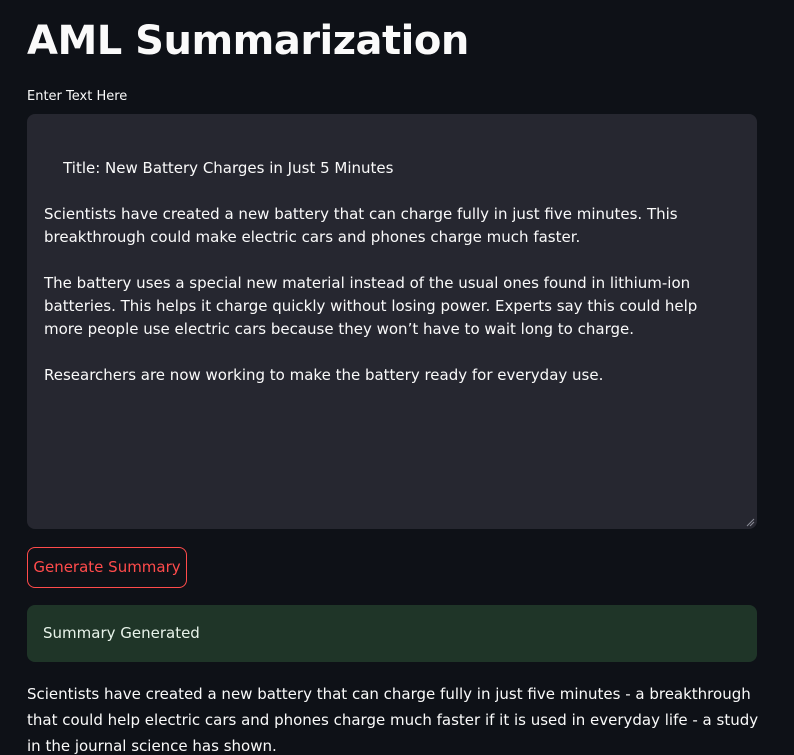 The height and width of the screenshot is (755, 794). What do you see at coordinates (121, 633) in the screenshot?
I see `success-alert-message: Summary Generated` at bounding box center [121, 633].